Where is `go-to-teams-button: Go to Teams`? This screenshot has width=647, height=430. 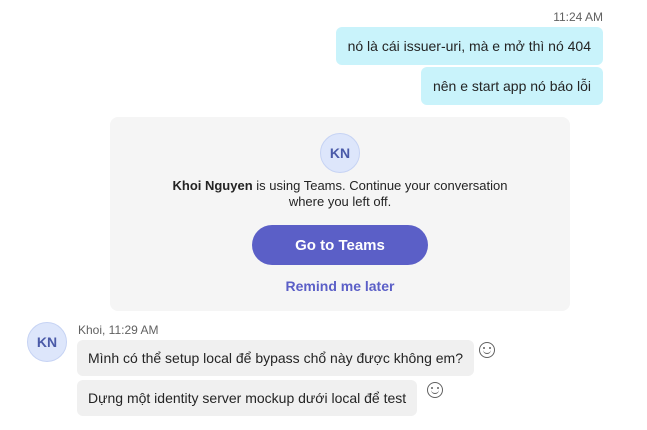 go-to-teams-button: Go to Teams is located at coordinates (340, 245).